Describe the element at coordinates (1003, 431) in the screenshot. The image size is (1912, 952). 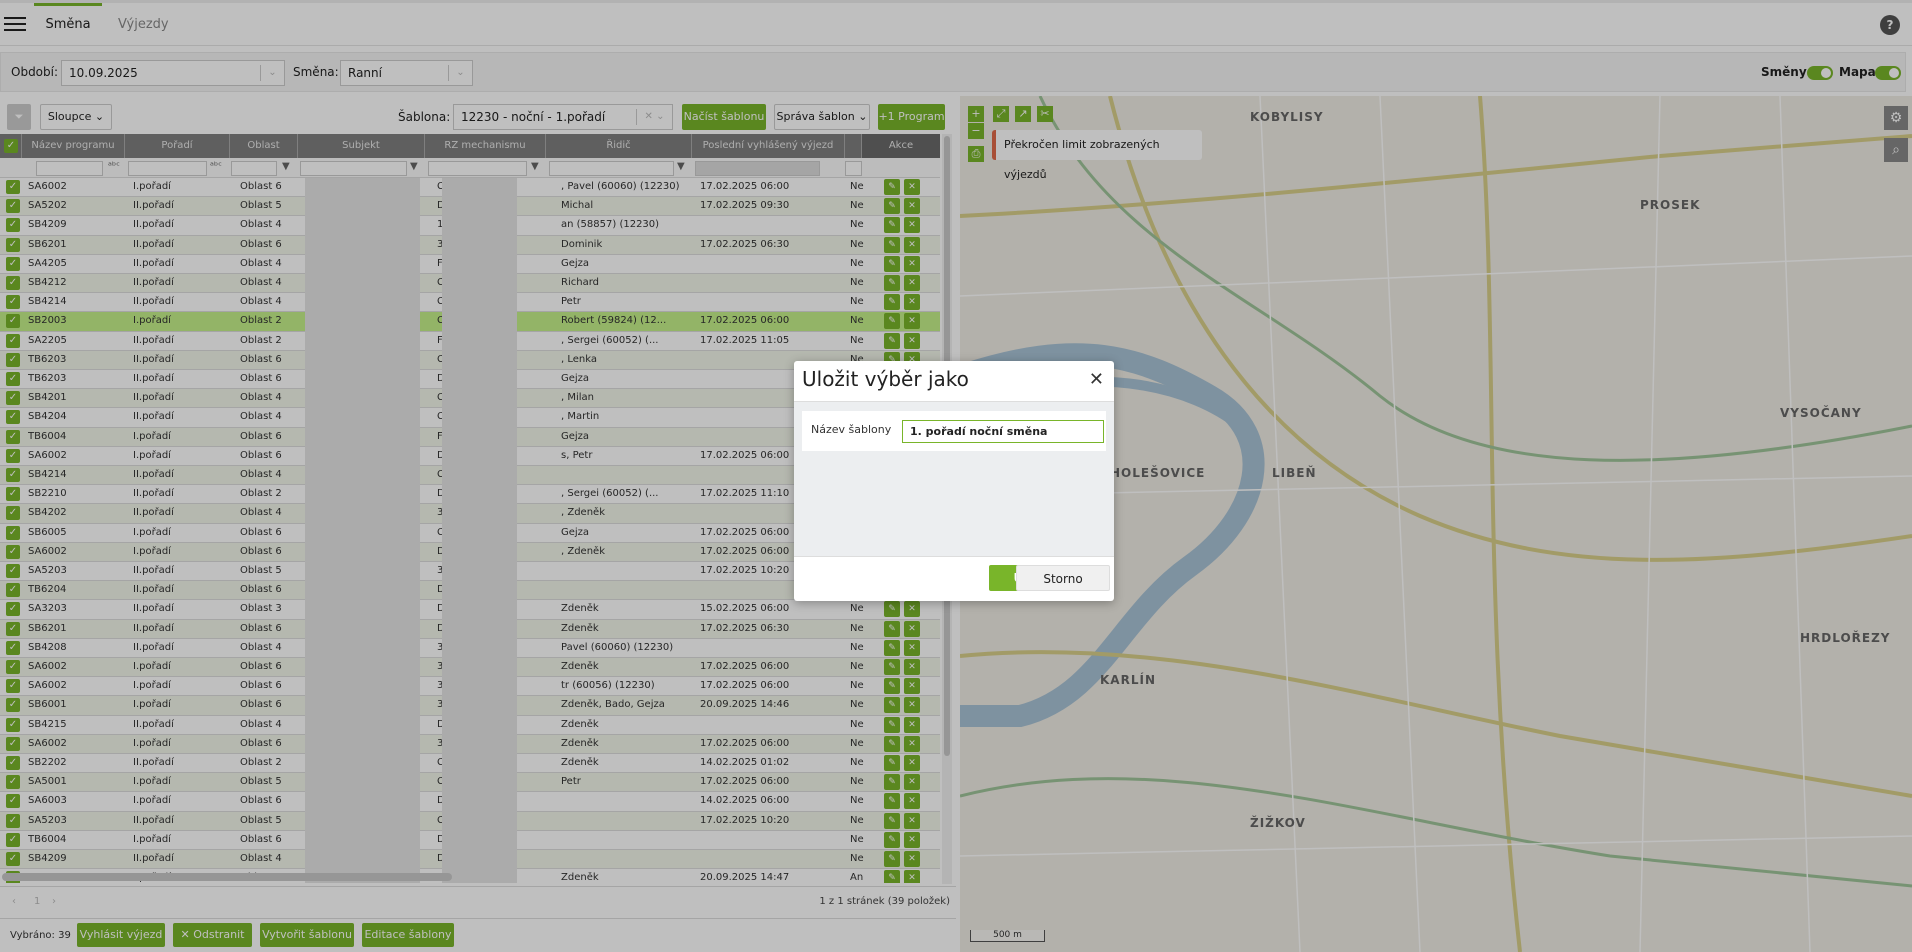
I see `template-name-input: 1. pořadí noční směna` at that location.